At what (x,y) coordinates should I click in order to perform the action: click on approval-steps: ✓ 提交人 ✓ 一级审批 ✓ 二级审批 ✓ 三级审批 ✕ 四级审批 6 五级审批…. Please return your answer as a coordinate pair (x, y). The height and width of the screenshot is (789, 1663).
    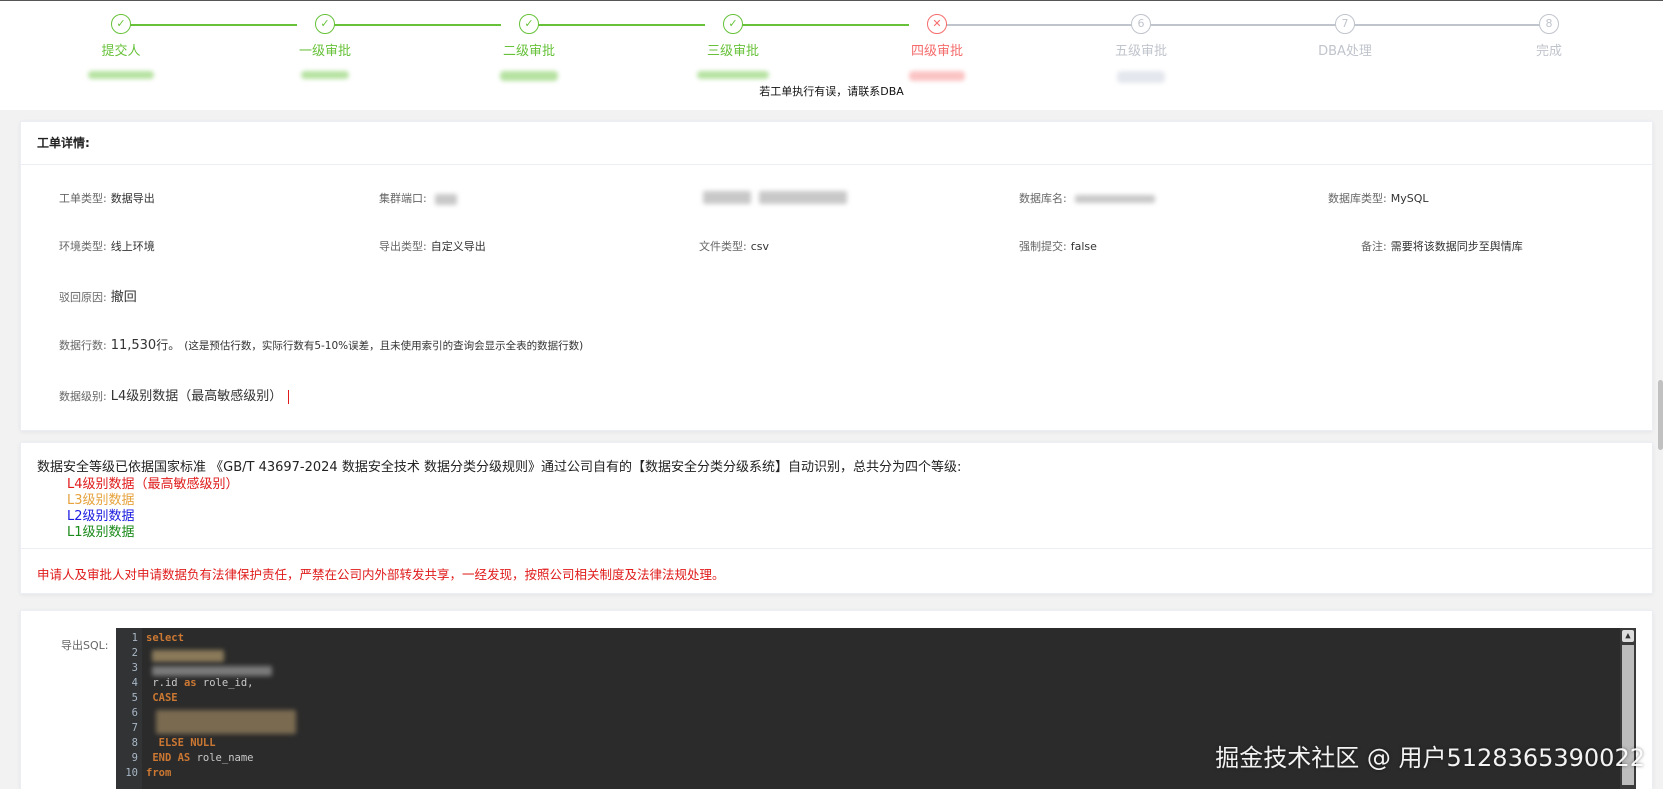
    Looking at the image, I should click on (831, 55).